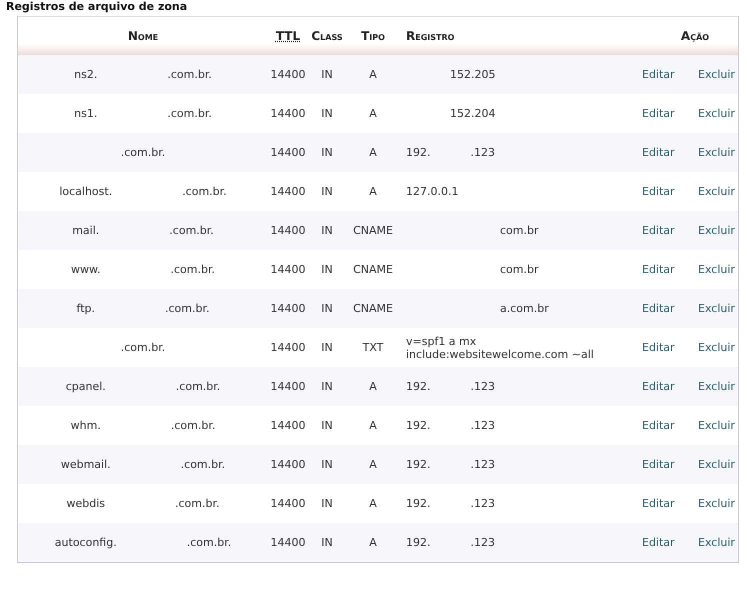  What do you see at coordinates (86, 230) in the screenshot?
I see `name-cell: mail.` at bounding box center [86, 230].